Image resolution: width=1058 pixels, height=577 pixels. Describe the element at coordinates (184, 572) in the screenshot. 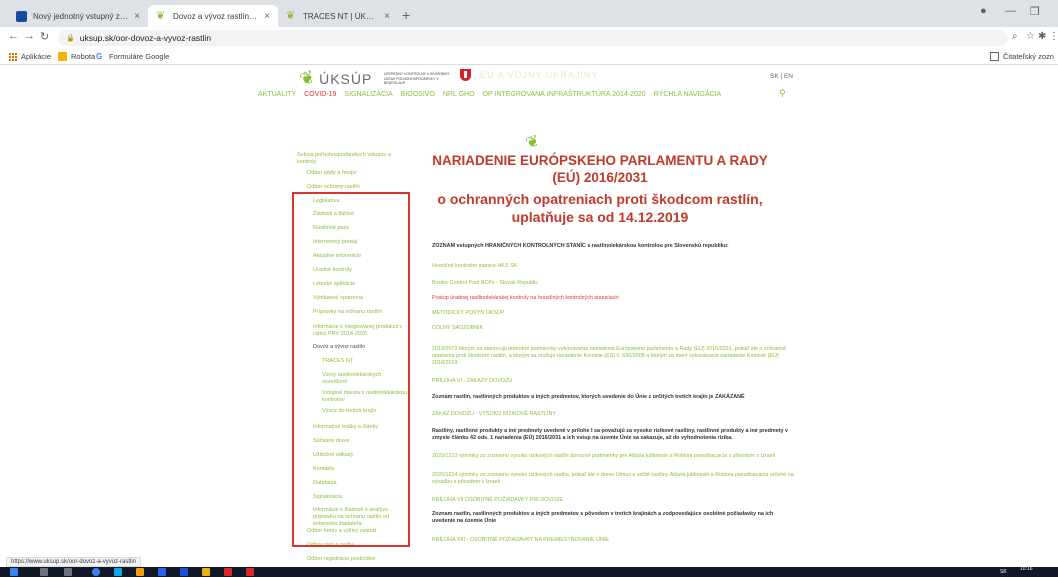

I see `word-icon` at that location.